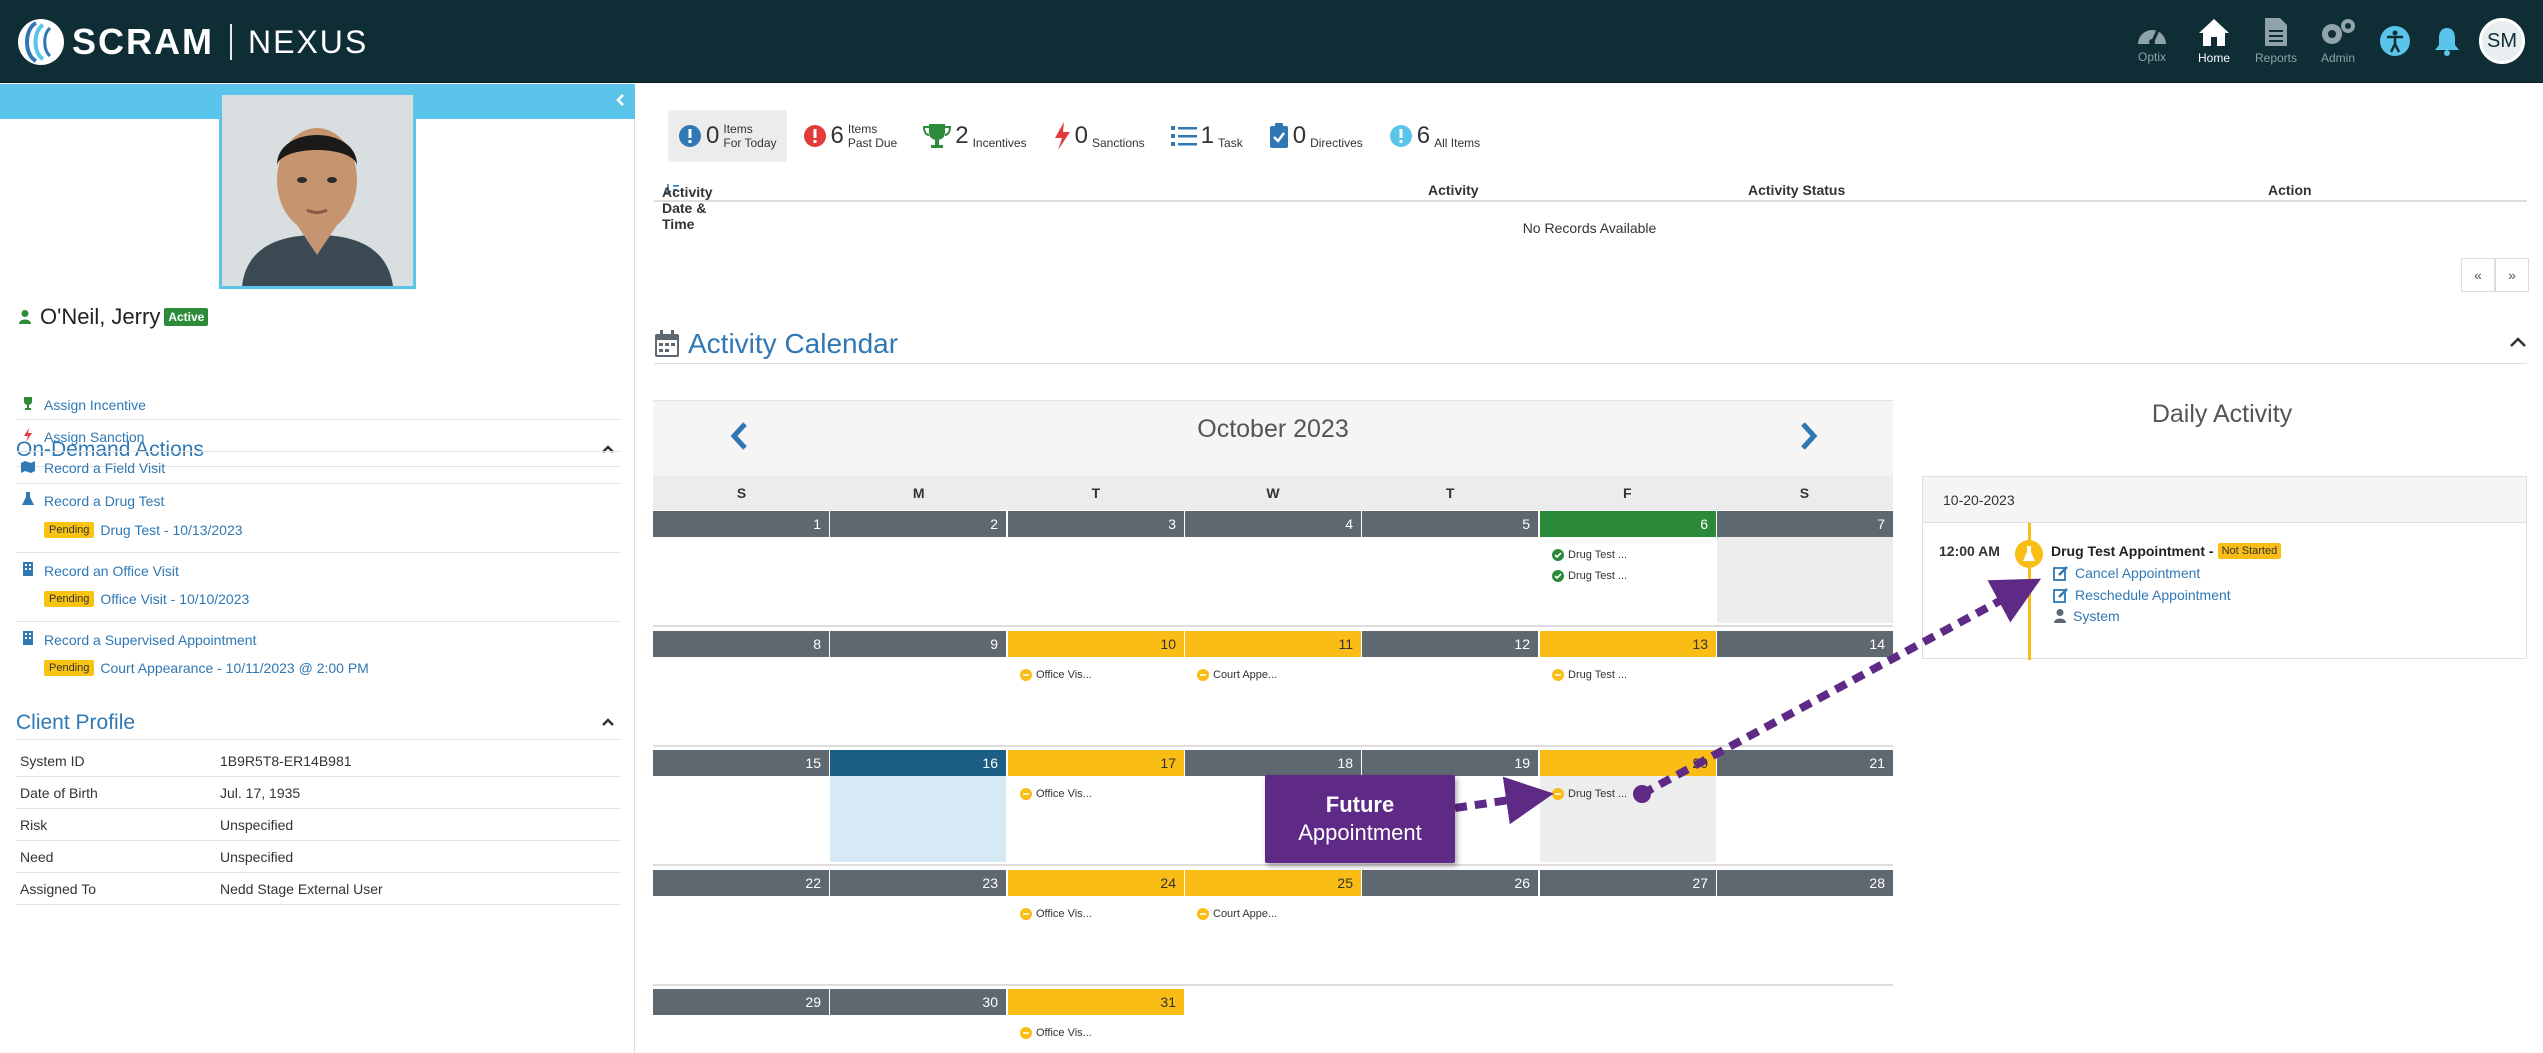 This screenshot has width=2543, height=1053. I want to click on summary-items-today: 0 Items For Today, so click(727, 136).